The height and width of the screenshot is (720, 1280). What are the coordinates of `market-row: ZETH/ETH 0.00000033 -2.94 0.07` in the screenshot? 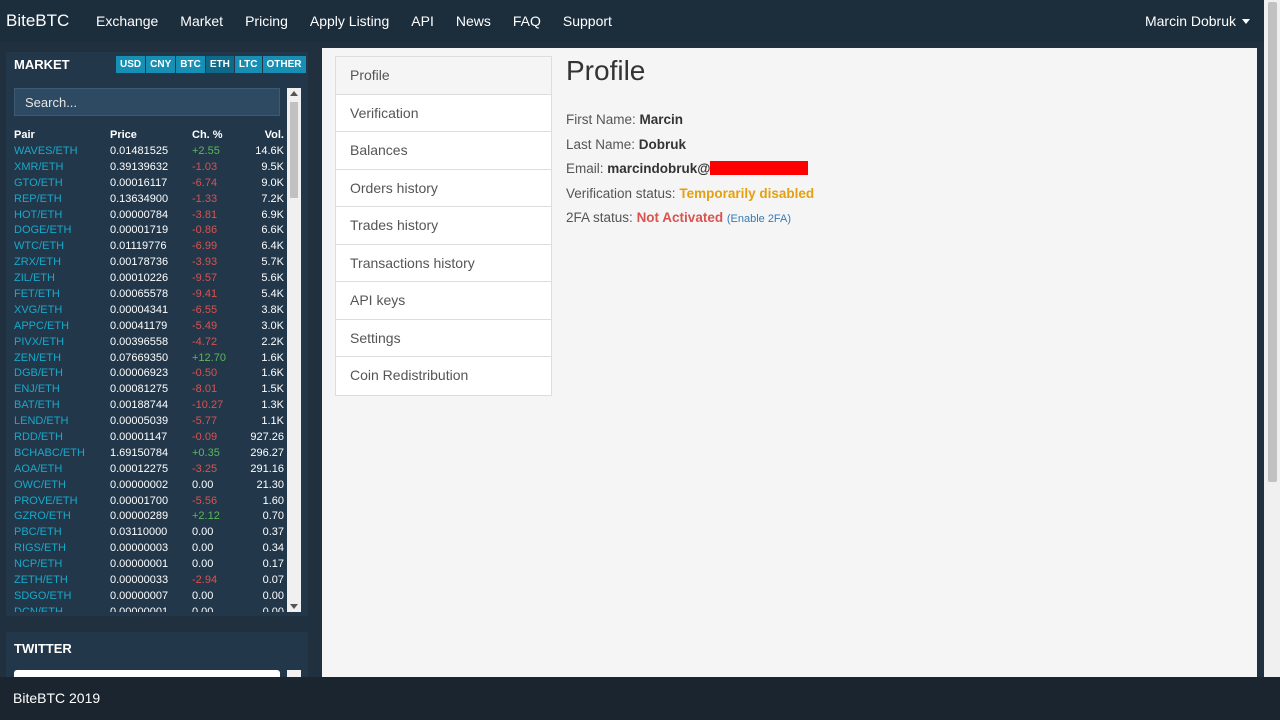 It's located at (149, 581).